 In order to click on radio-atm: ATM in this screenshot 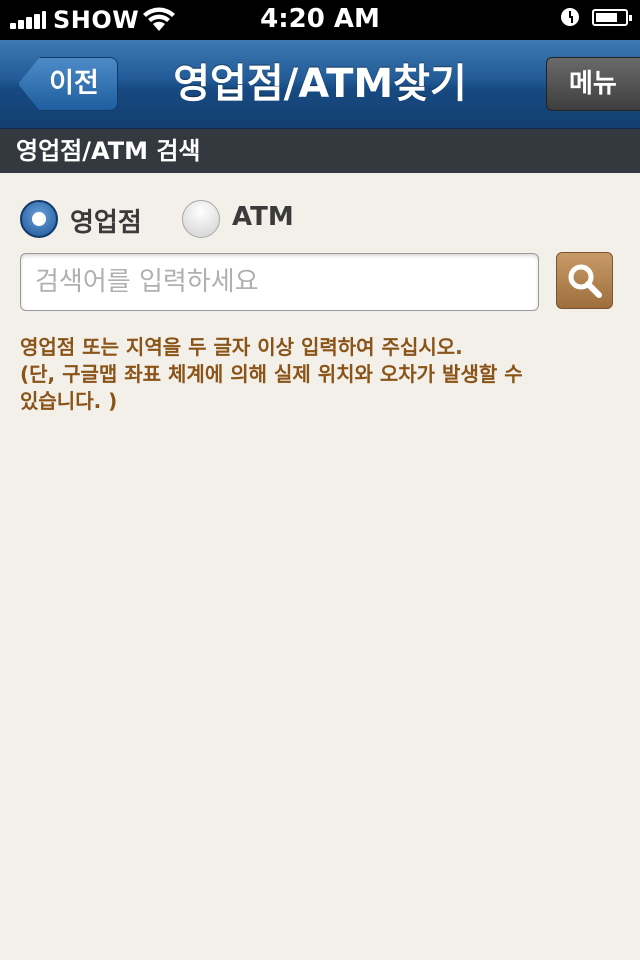, I will do `click(242, 220)`.